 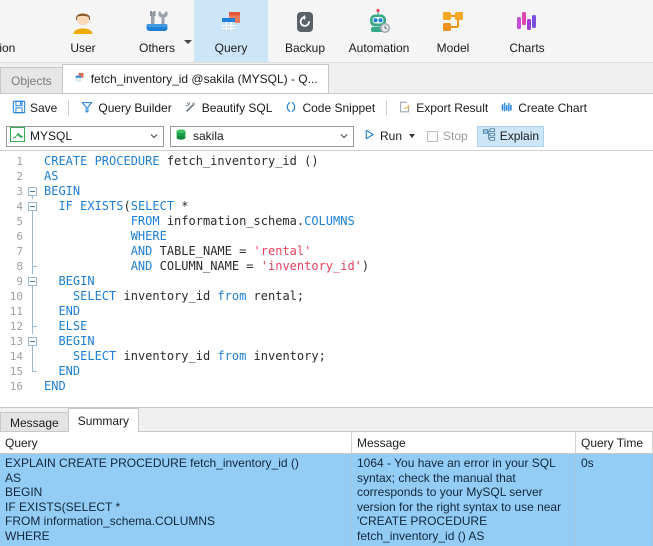 What do you see at coordinates (8, 48) in the screenshot?
I see `ribbon-item-label: tion` at bounding box center [8, 48].